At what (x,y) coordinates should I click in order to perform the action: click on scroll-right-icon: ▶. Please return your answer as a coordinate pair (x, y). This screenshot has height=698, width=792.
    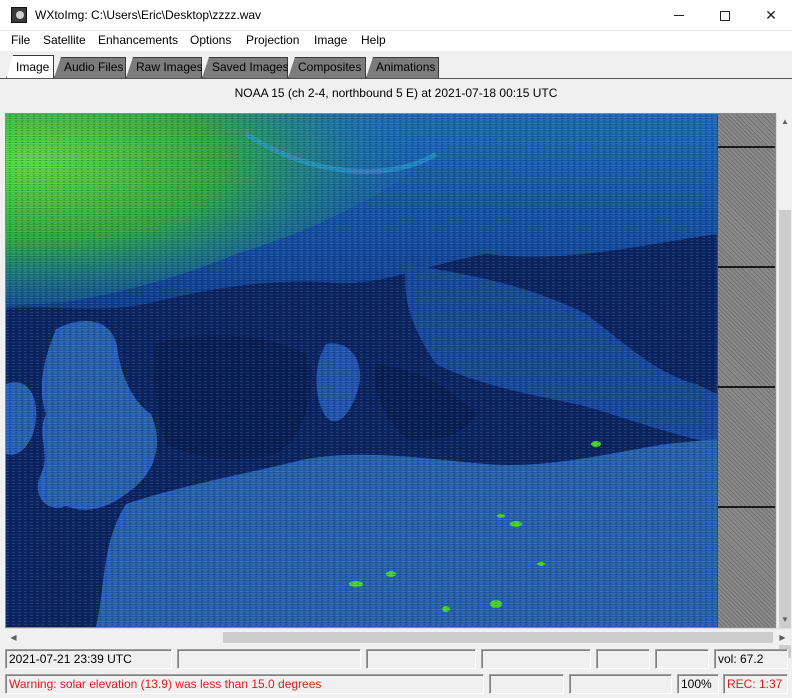
    Looking at the image, I should click on (782, 637).